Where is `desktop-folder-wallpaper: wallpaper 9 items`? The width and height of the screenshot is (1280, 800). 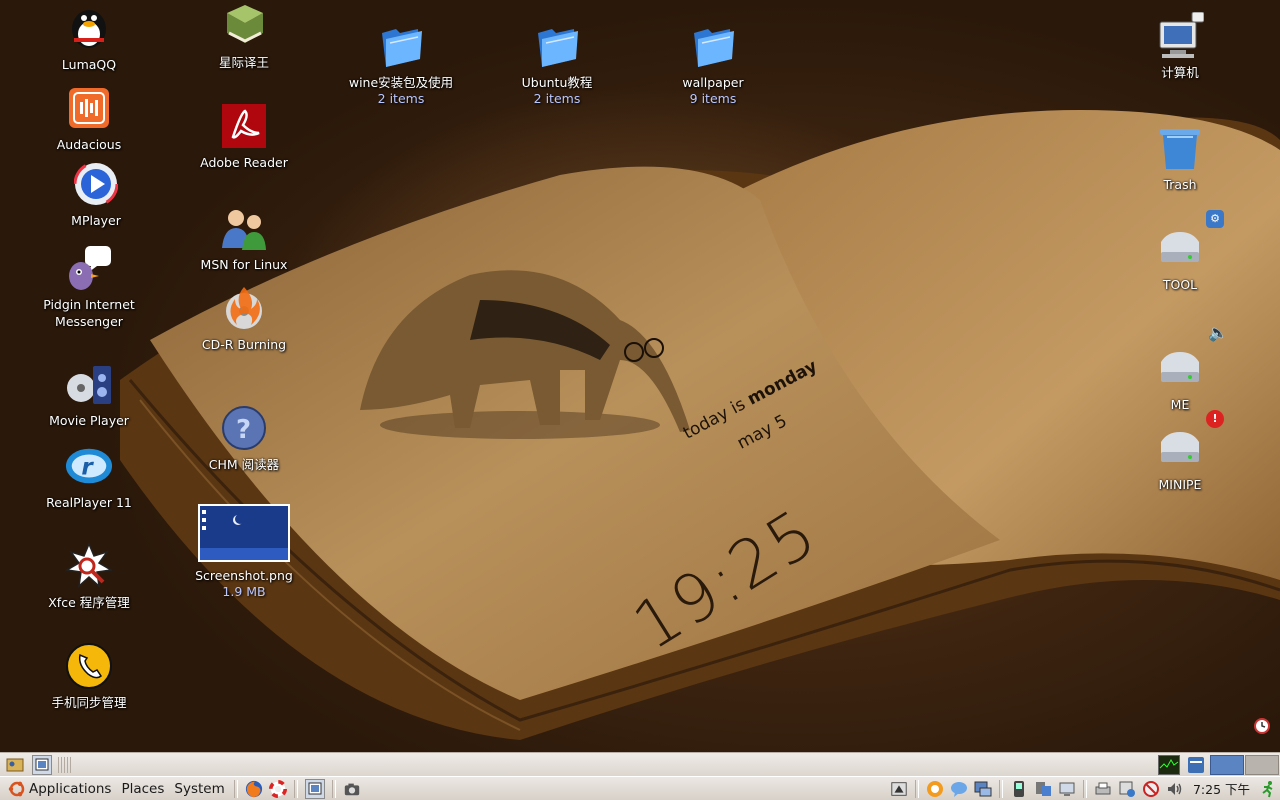
desktop-folder-wallpaper: wallpaper 9 items is located at coordinates (713, 64).